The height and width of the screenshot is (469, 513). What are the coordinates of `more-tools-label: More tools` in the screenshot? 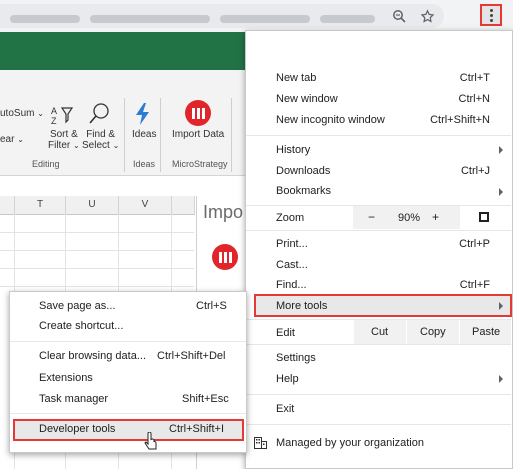 It's located at (302, 306).